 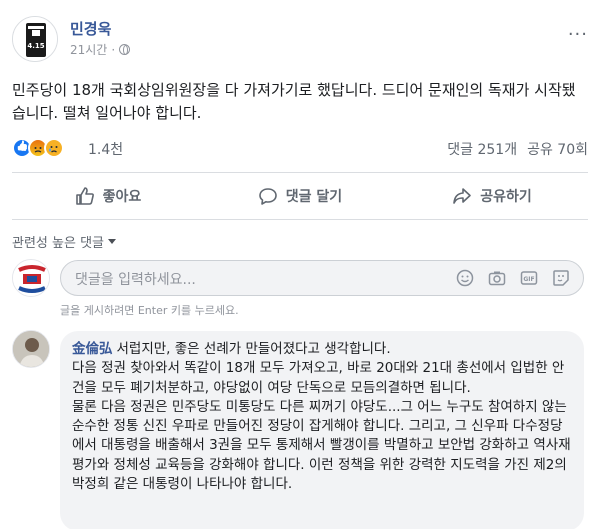 I want to click on badge-label: 4.15, so click(x=35, y=46).